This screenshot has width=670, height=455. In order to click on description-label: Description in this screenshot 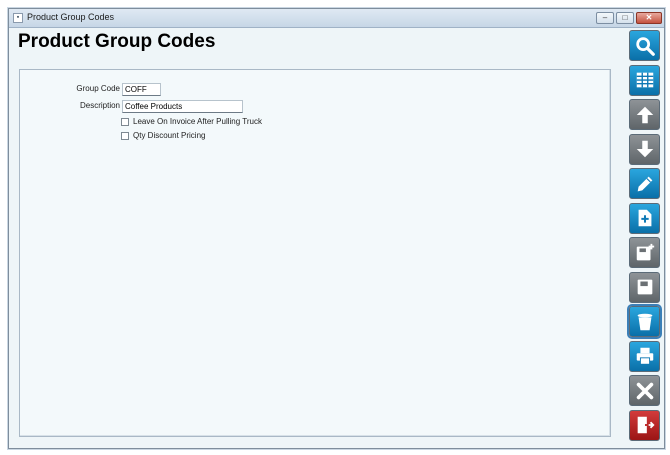, I will do `click(99, 105)`.